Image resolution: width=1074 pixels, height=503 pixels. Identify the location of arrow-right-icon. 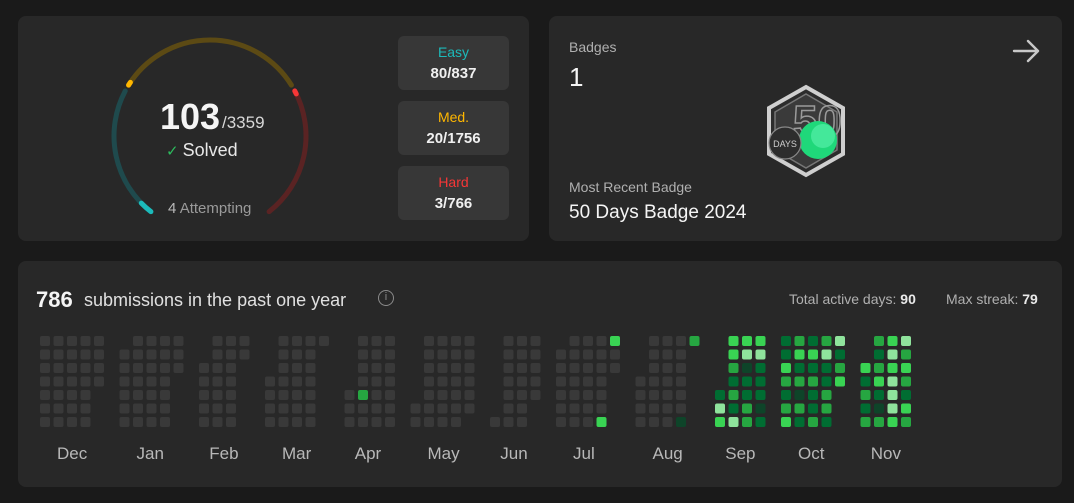
(1027, 51).